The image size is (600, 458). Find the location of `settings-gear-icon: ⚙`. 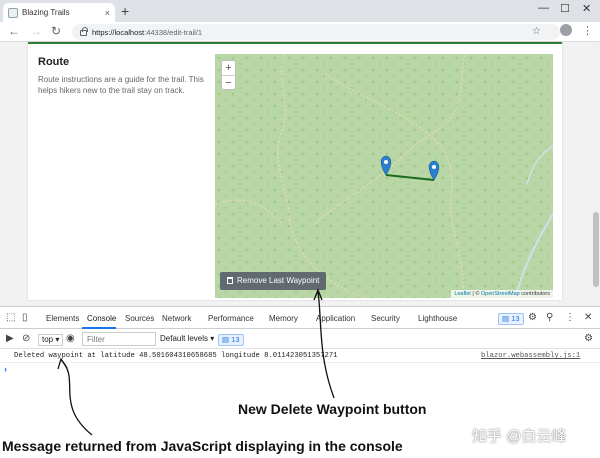

settings-gear-icon: ⚙ is located at coordinates (532, 318).